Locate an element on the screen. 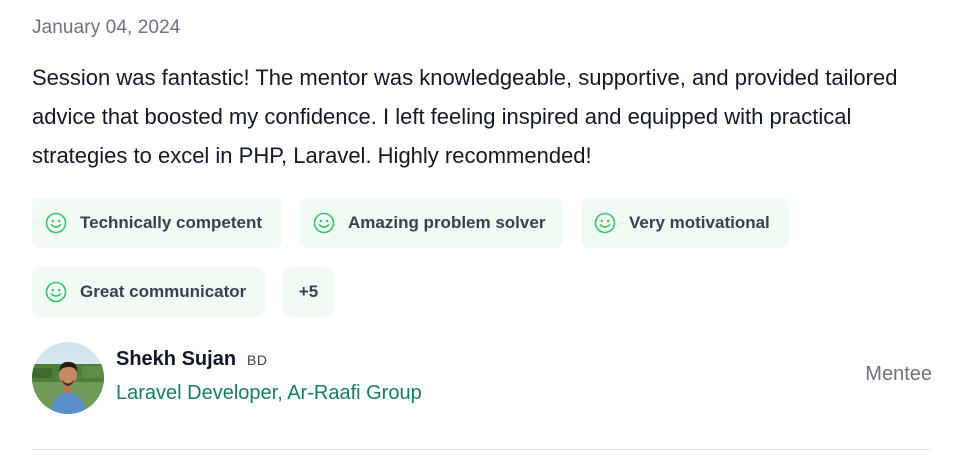  tag-amazing-problem-solver: Amazing problem solver is located at coordinates (431, 223).